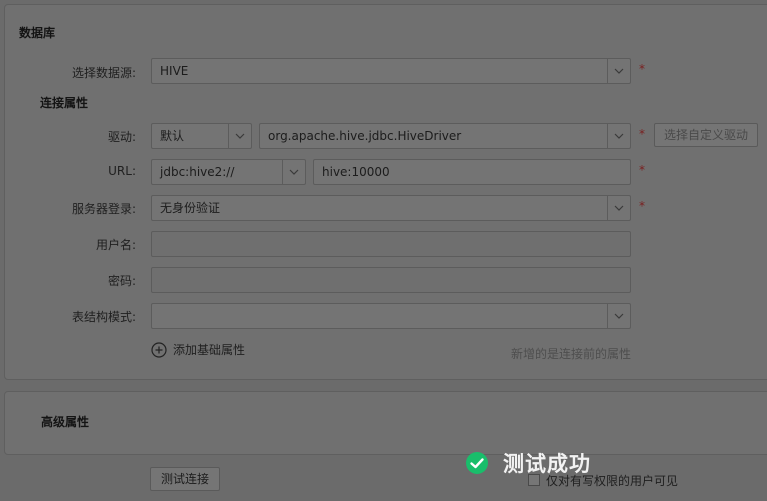 The height and width of the screenshot is (501, 767). What do you see at coordinates (197, 172) in the screenshot?
I see `url-prefix-value: jdbc:hive2://` at bounding box center [197, 172].